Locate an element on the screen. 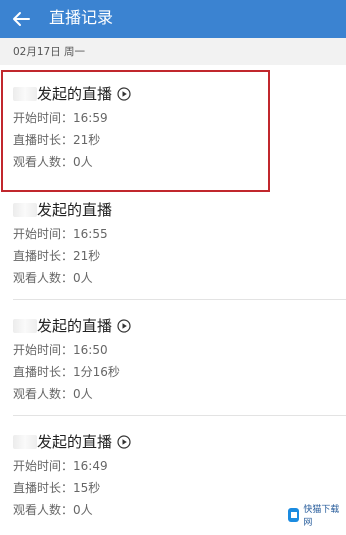  start-time: 开始时间：16:49 is located at coordinates (60, 466).